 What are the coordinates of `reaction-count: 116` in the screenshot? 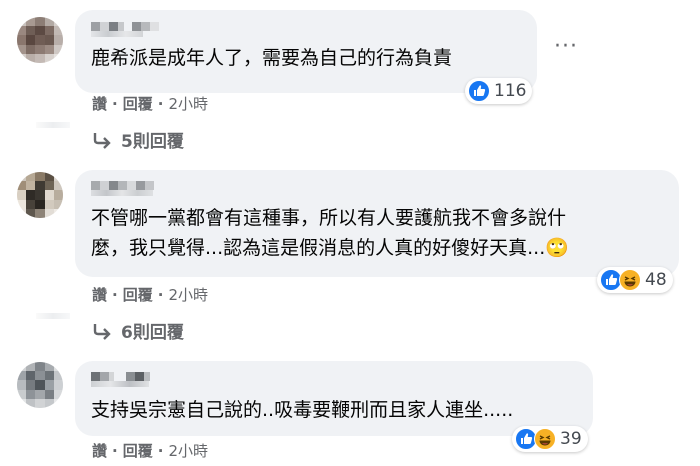 It's located at (510, 91).